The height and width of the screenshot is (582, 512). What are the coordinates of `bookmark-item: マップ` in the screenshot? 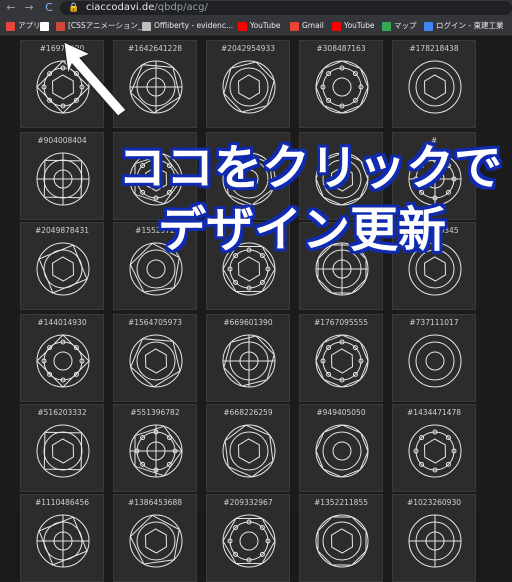 It's located at (399, 25).